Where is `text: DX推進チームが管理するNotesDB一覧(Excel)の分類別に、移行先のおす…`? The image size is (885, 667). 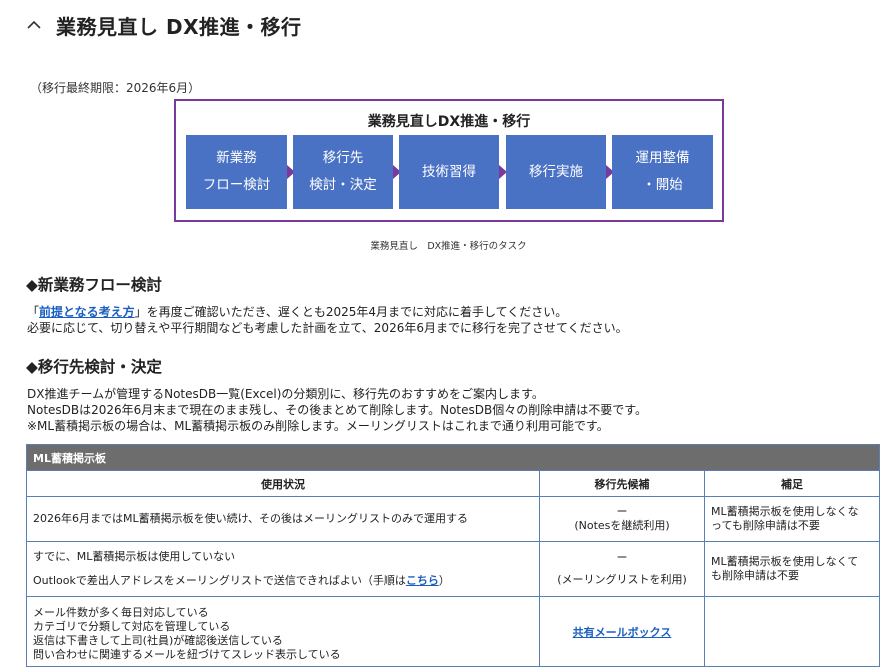 text: DX推進チームが管理するNotesDB一覧(Excel)の分類別に、移行先のおす… is located at coordinates (285, 394).